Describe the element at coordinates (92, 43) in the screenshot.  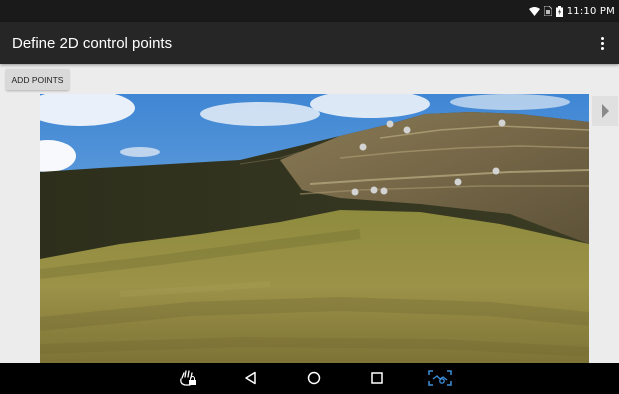
I see `page-title: Define 2D control points` at that location.